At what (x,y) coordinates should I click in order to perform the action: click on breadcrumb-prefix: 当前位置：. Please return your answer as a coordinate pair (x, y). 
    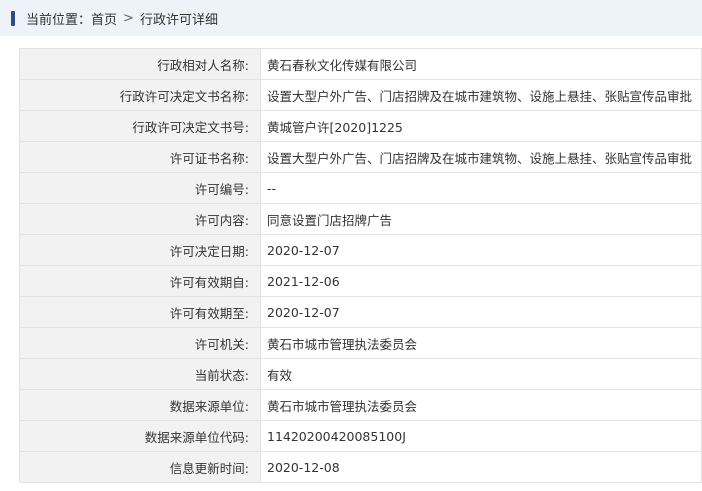
    Looking at the image, I should click on (59, 20).